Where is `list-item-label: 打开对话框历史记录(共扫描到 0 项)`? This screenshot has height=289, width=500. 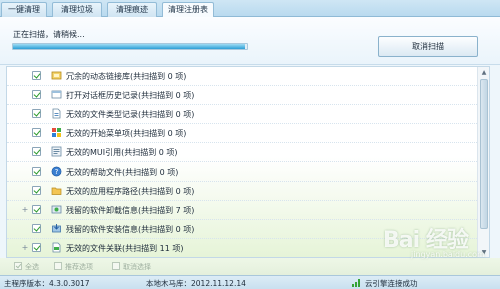 list-item-label: 打开对话框历史记录(共扫描到 0 项) is located at coordinates (130, 96).